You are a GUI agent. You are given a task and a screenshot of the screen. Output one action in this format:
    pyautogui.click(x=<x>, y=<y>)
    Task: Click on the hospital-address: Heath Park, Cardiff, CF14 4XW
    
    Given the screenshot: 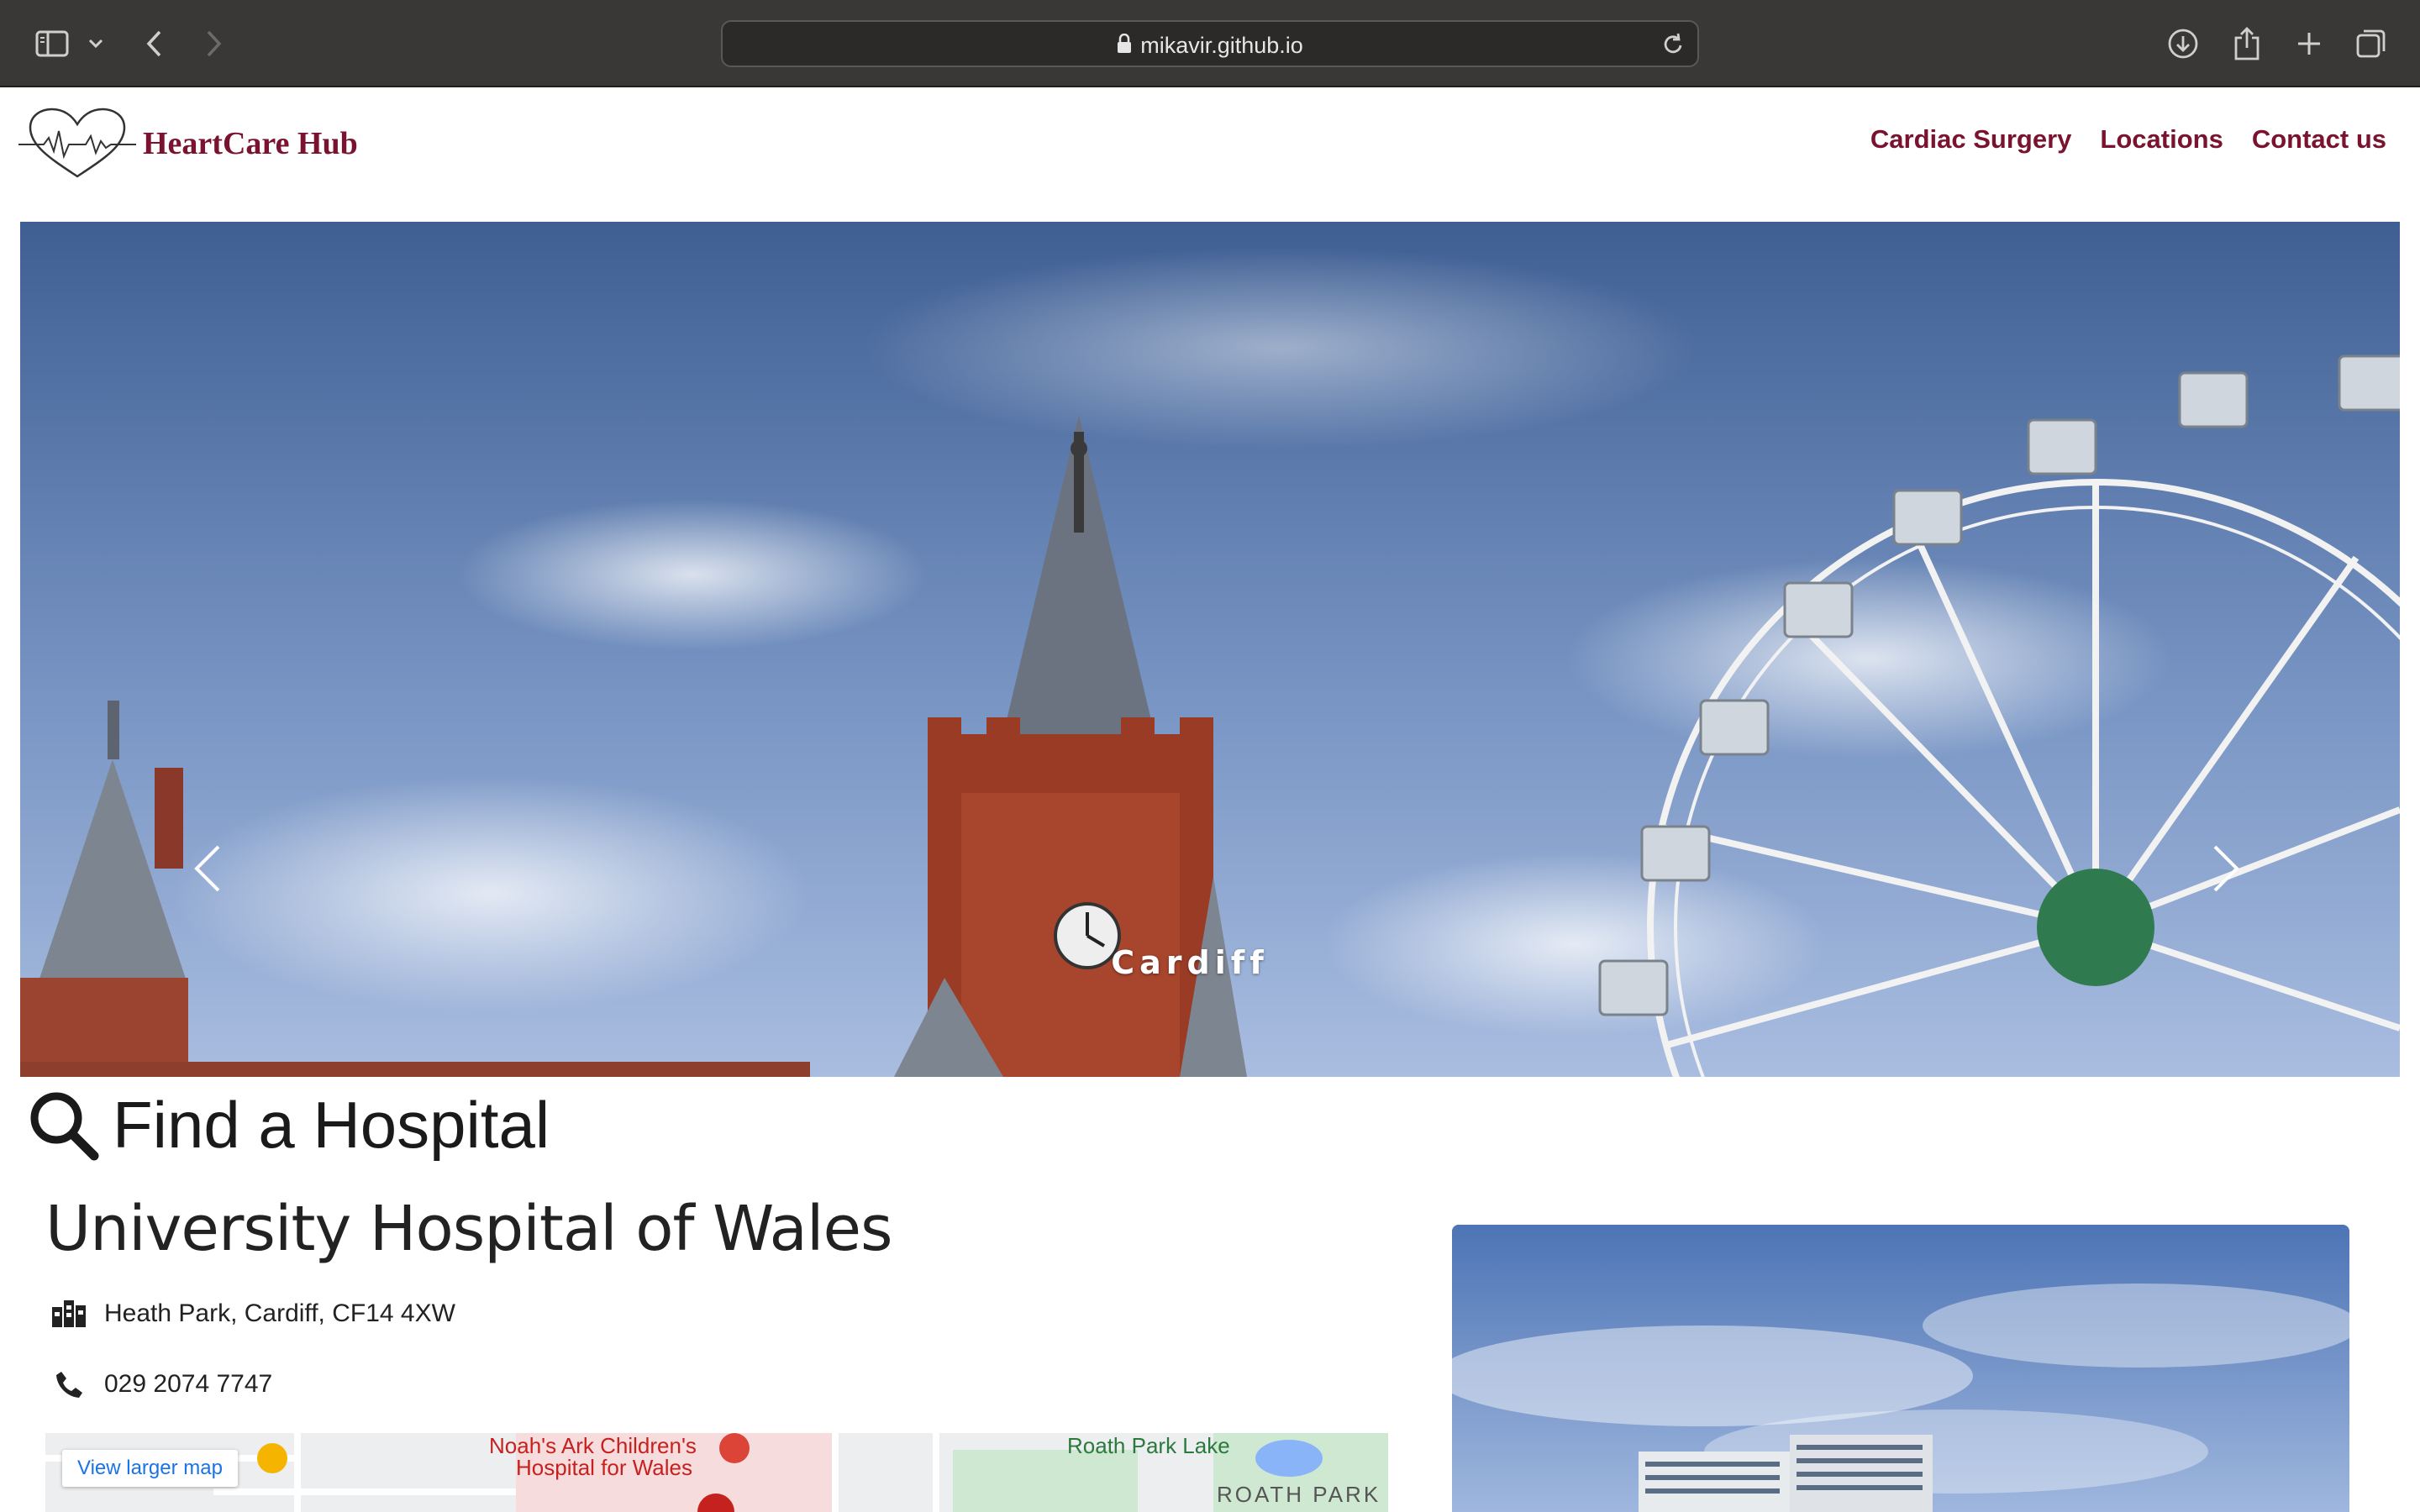 What is the action you would take?
    pyautogui.click(x=279, y=1313)
    